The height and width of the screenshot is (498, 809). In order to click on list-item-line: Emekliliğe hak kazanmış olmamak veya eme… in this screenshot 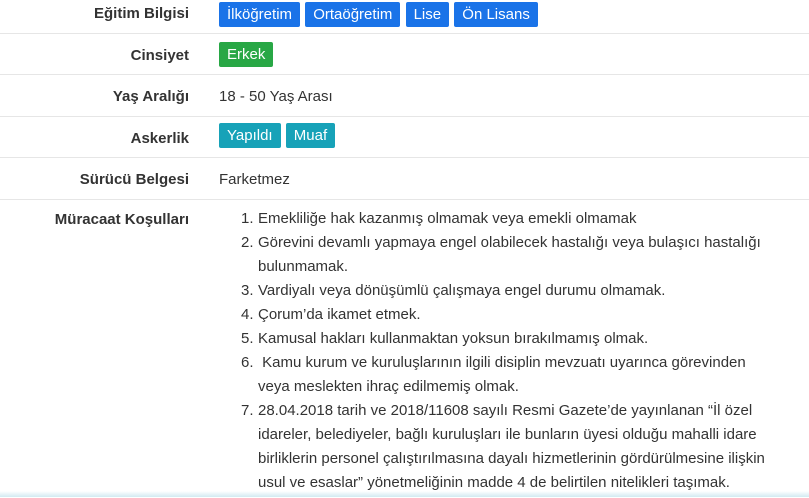, I will do `click(447, 218)`.